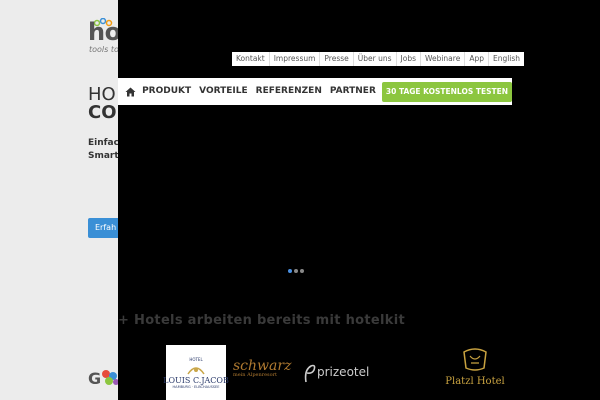  Describe the element at coordinates (337, 59) in the screenshot. I see `utility-nav-presse: Presse` at that location.